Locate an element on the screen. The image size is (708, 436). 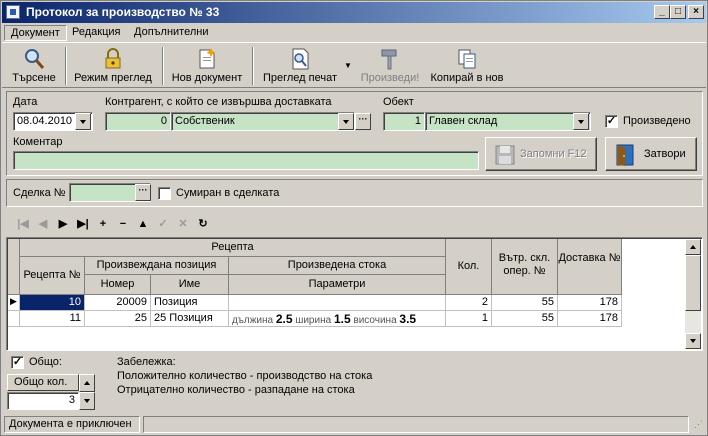
contractor-name-field: Собственик is located at coordinates (263, 121).